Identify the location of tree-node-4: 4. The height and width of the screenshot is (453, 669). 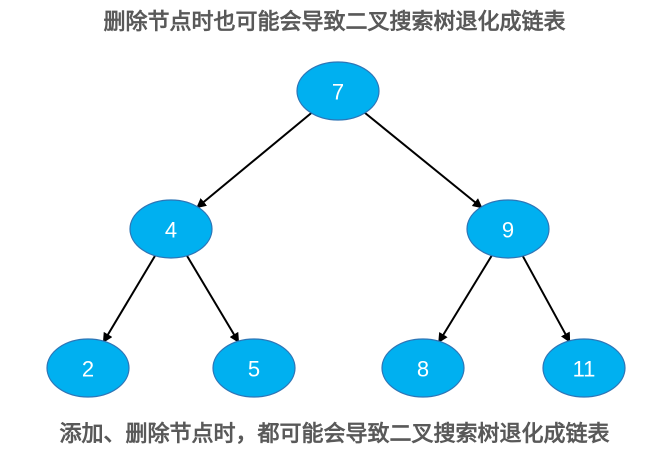
(171, 229).